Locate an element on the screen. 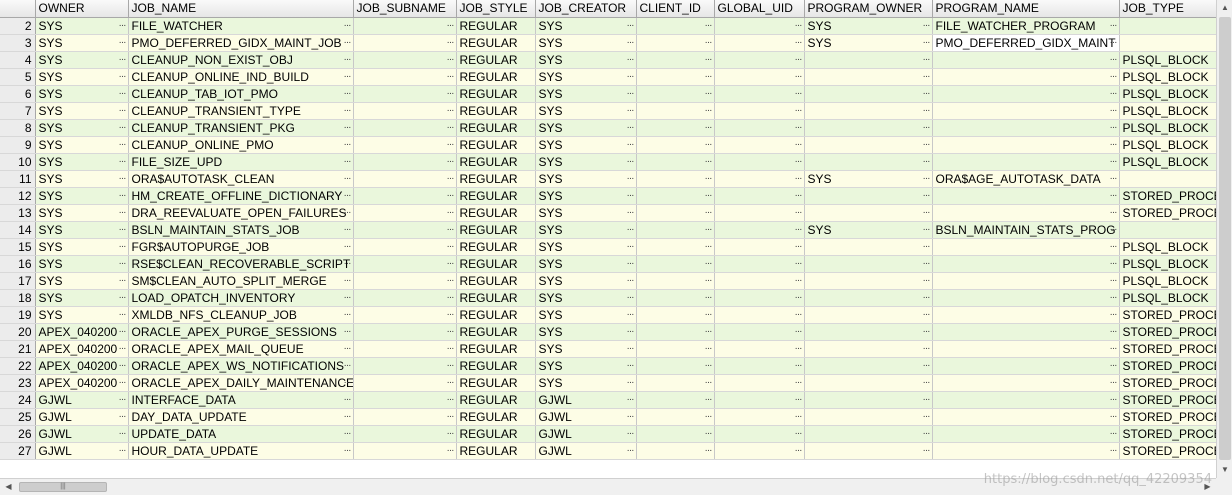 This screenshot has width=1232, height=495. row-number: 27 is located at coordinates (18, 451).